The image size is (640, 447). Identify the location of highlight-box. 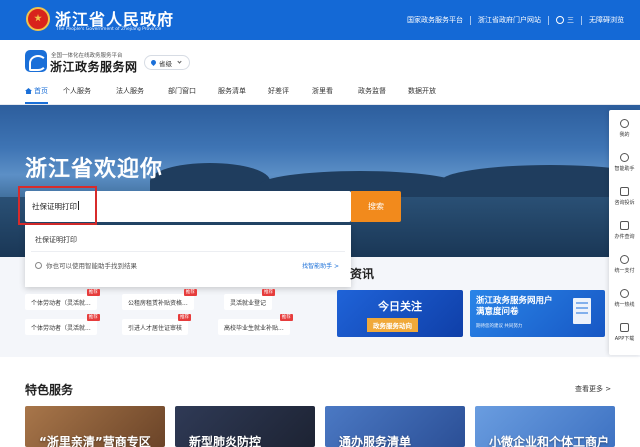
(57, 205).